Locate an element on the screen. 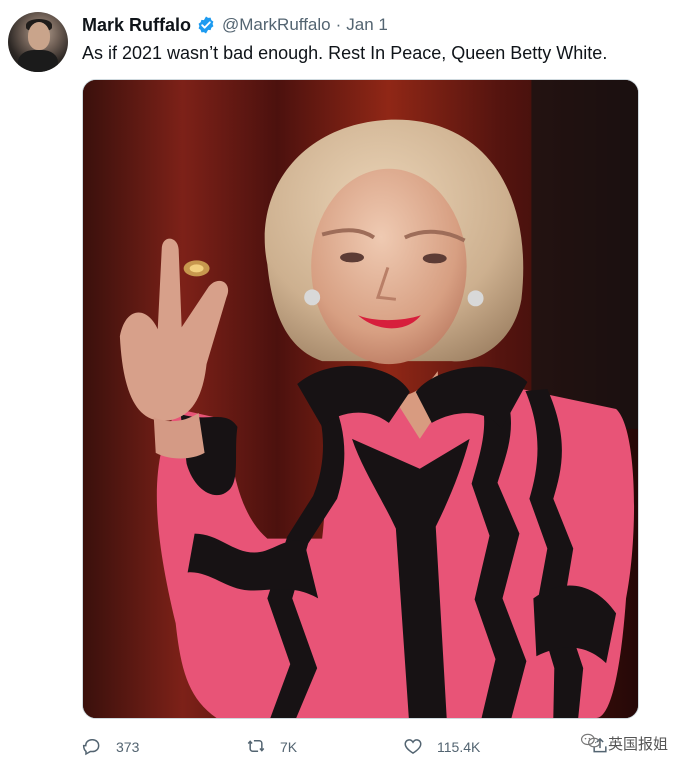 The height and width of the screenshot is (771, 686). avatar-face is located at coordinates (39, 36).